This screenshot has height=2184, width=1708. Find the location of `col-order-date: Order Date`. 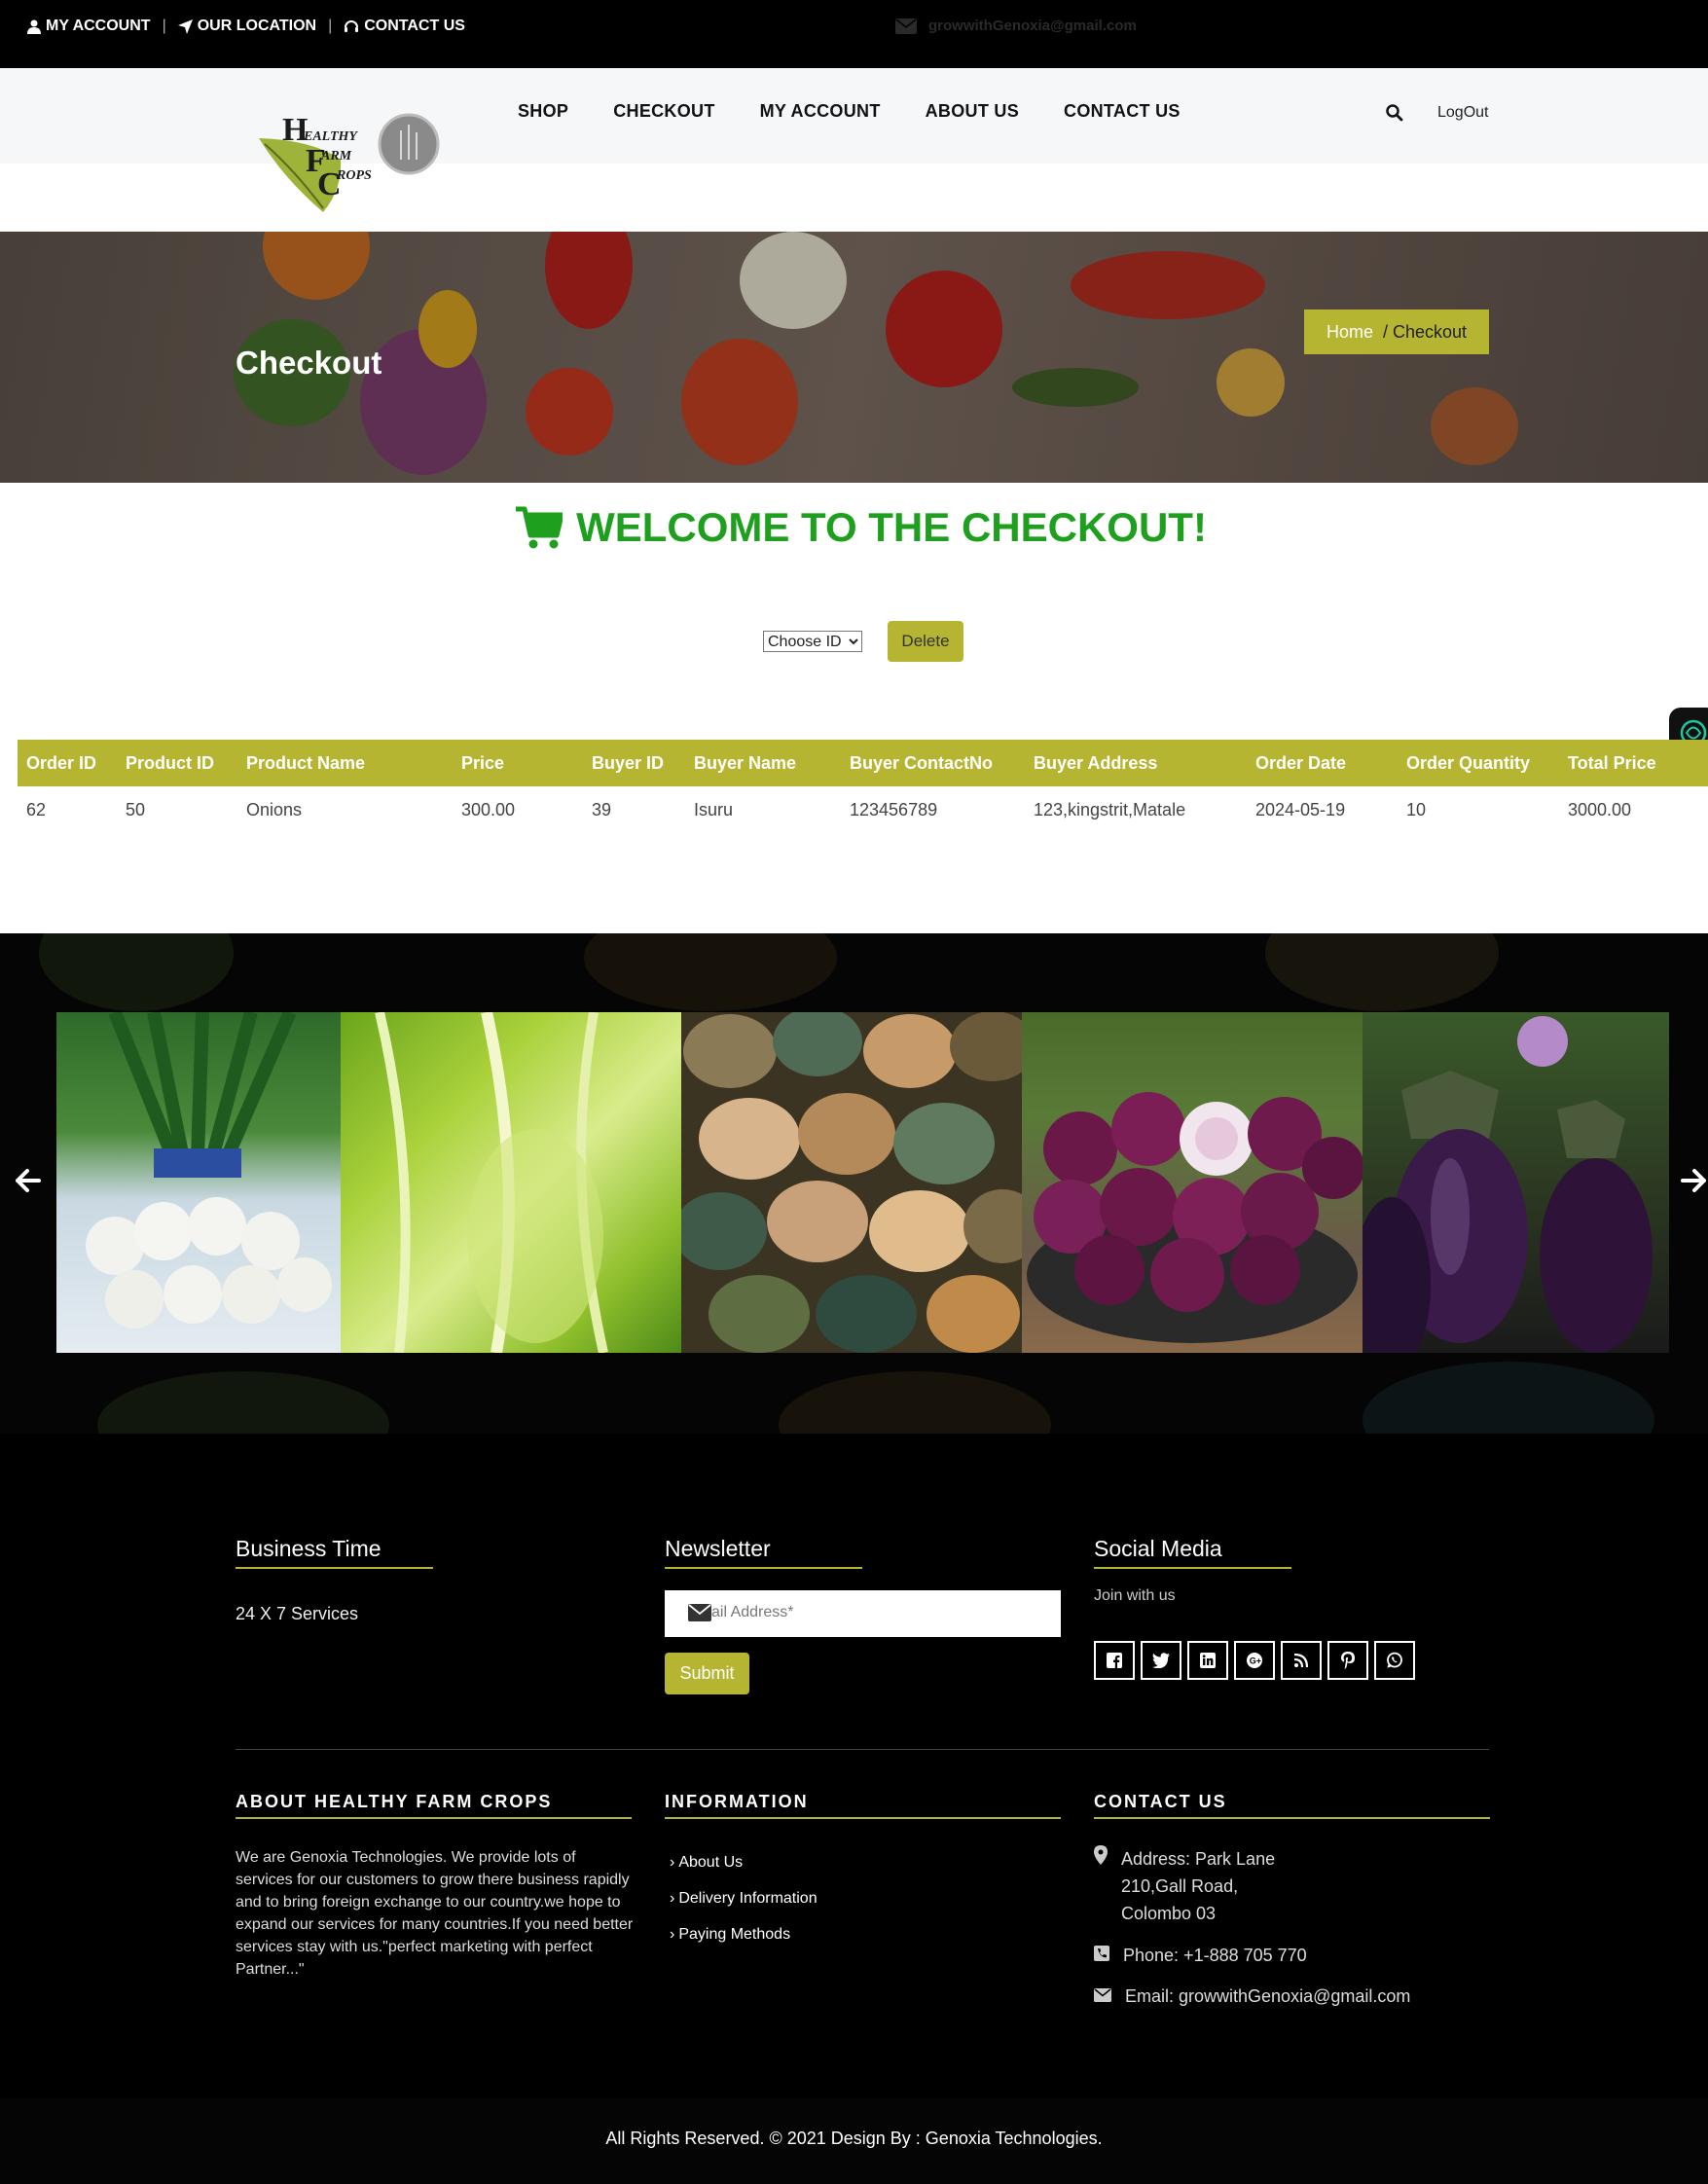

col-order-date: Order Date is located at coordinates (1322, 763).